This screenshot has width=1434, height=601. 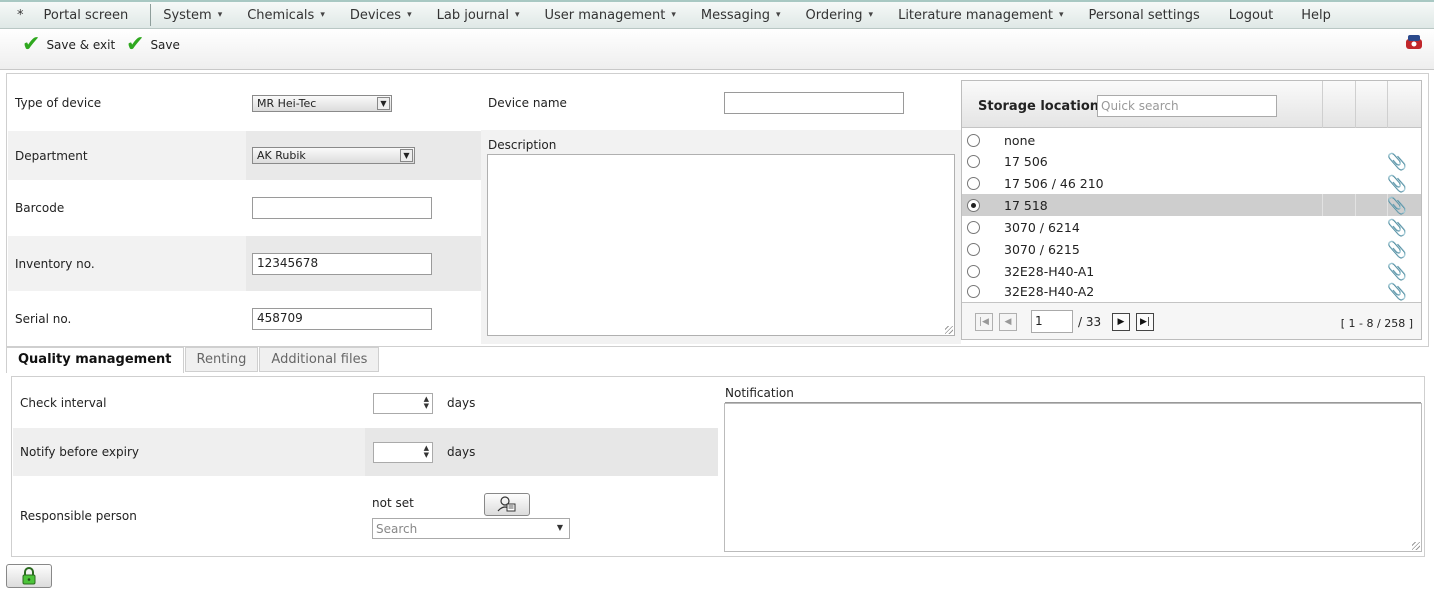 I want to click on menu-portal-screen: Portal screen, so click(x=86, y=15).